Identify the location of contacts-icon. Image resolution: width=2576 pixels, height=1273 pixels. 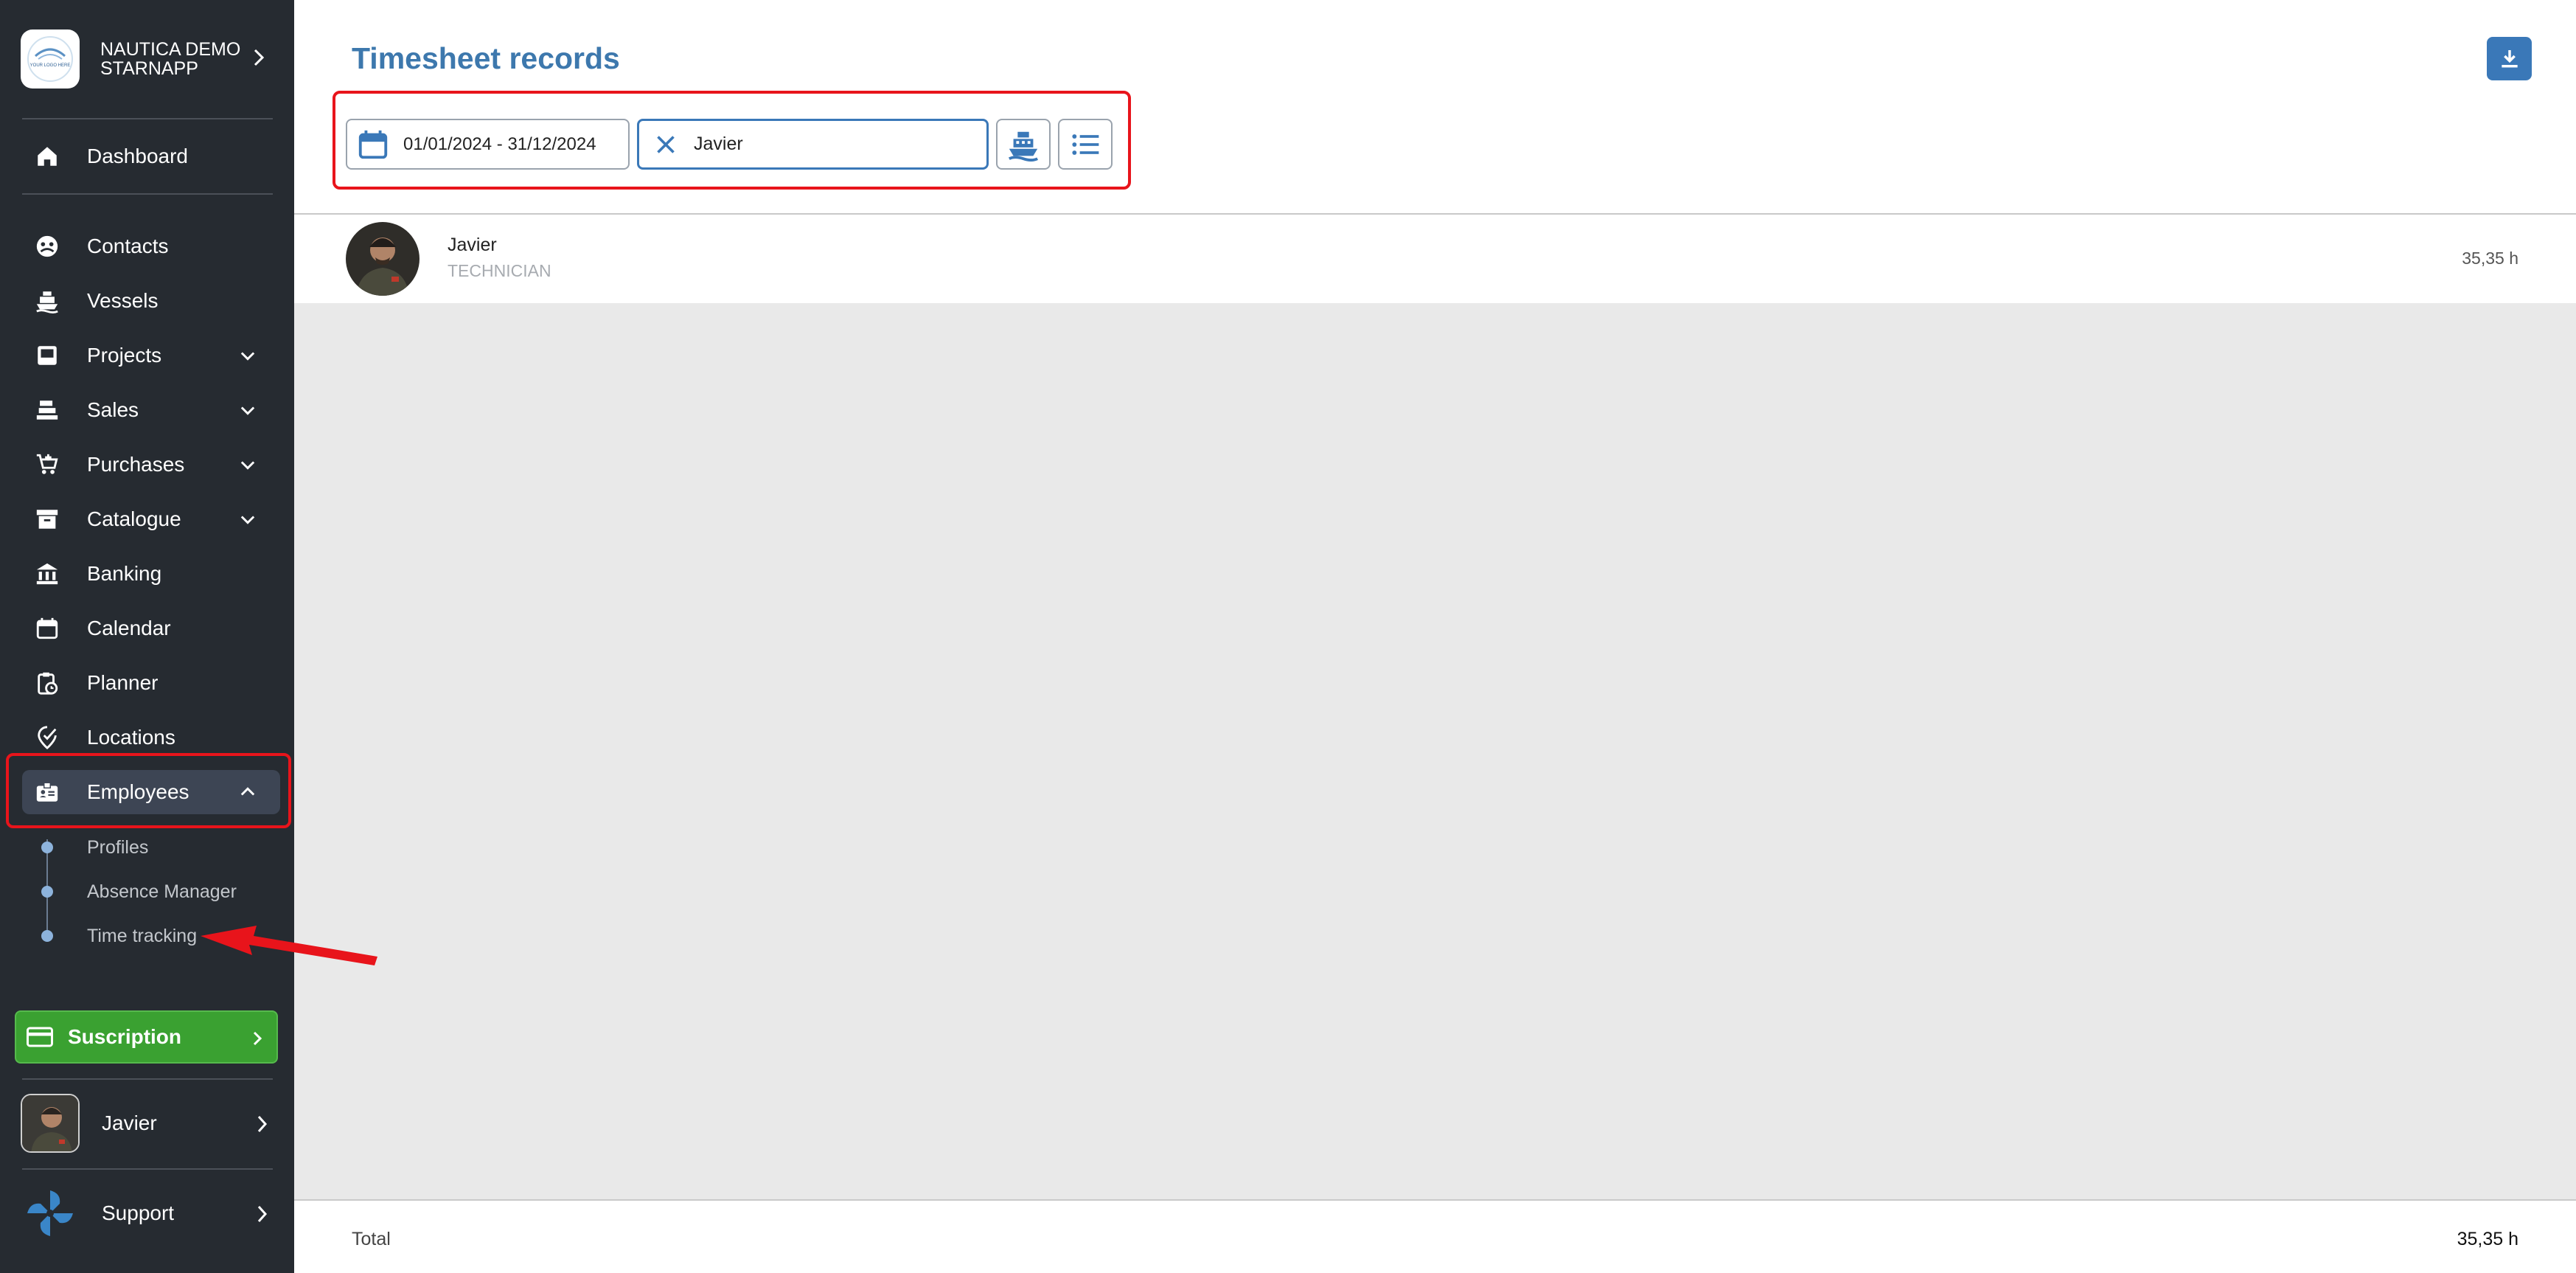
(47, 246).